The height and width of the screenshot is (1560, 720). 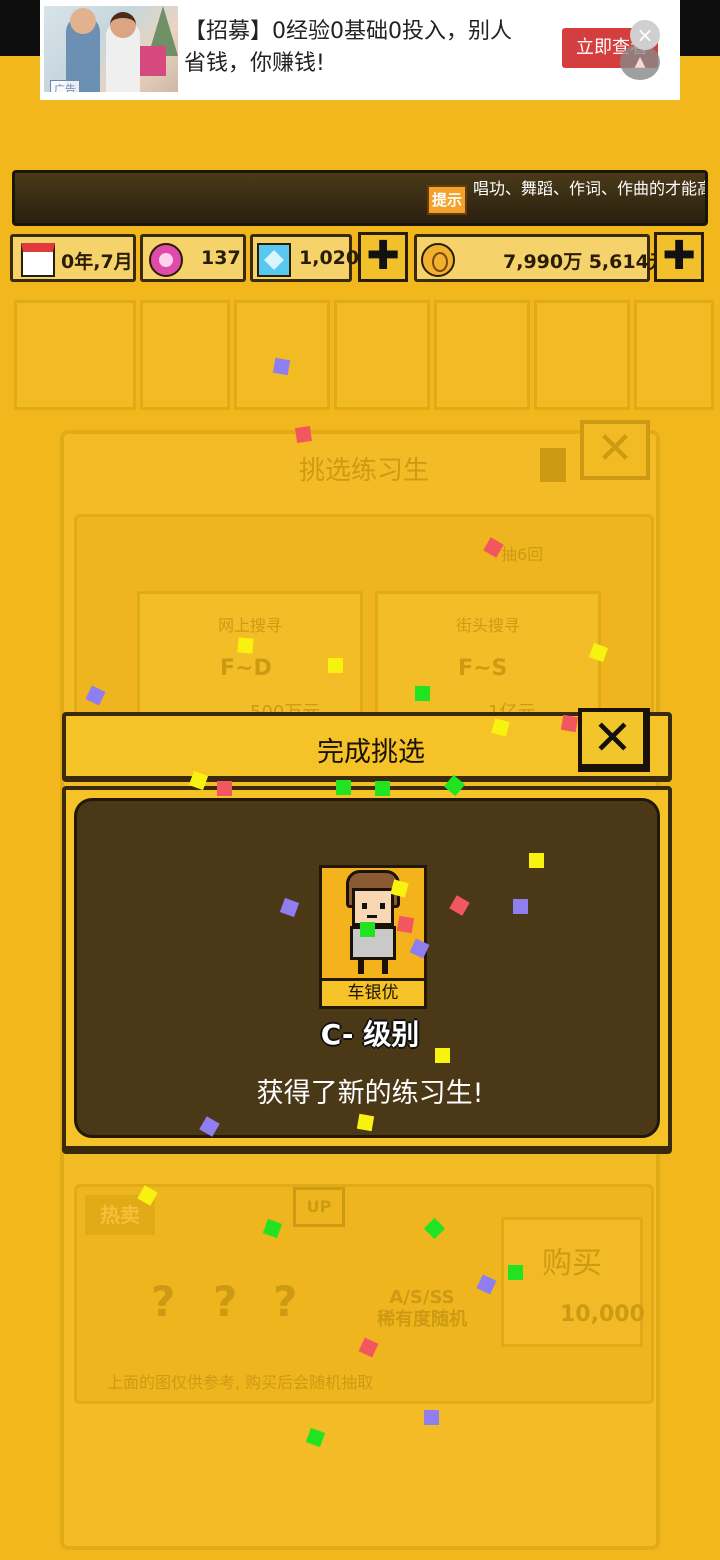 What do you see at coordinates (572, 1263) in the screenshot?
I see `buy-label: 购买` at bounding box center [572, 1263].